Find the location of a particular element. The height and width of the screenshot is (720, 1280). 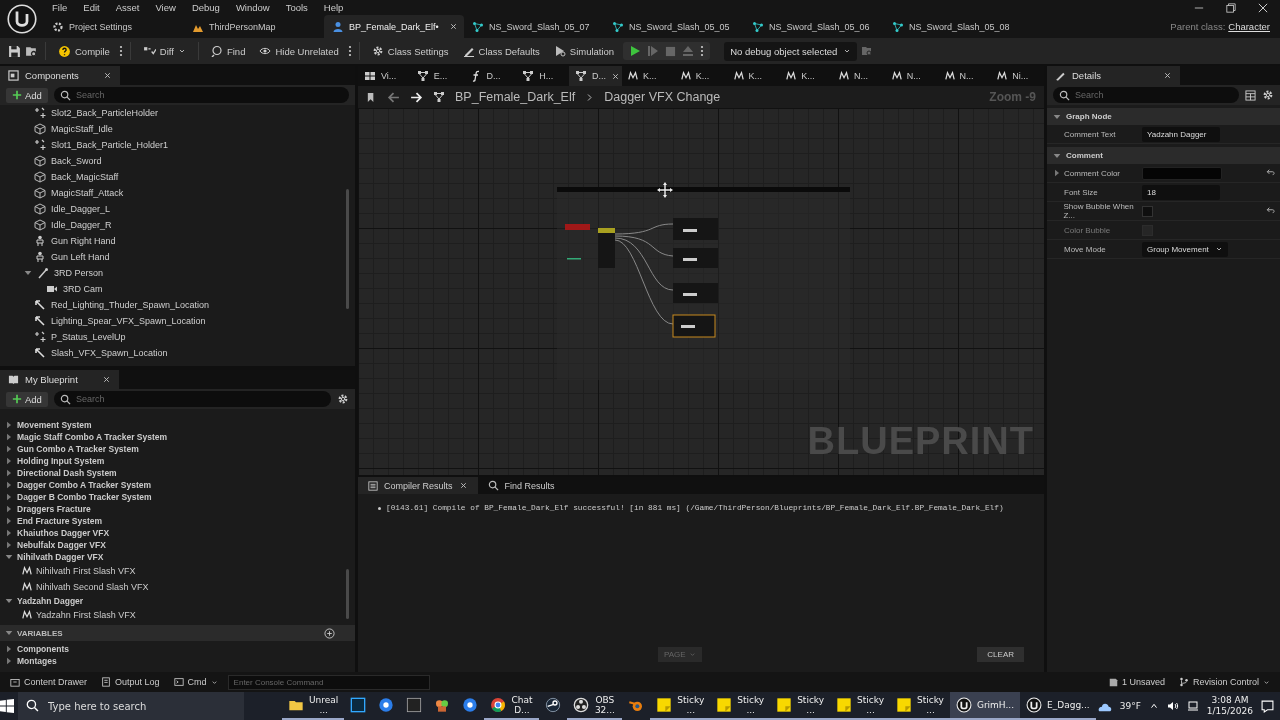

document-tab: NS_Sword_Slash_05_08 is located at coordinates (954, 26).